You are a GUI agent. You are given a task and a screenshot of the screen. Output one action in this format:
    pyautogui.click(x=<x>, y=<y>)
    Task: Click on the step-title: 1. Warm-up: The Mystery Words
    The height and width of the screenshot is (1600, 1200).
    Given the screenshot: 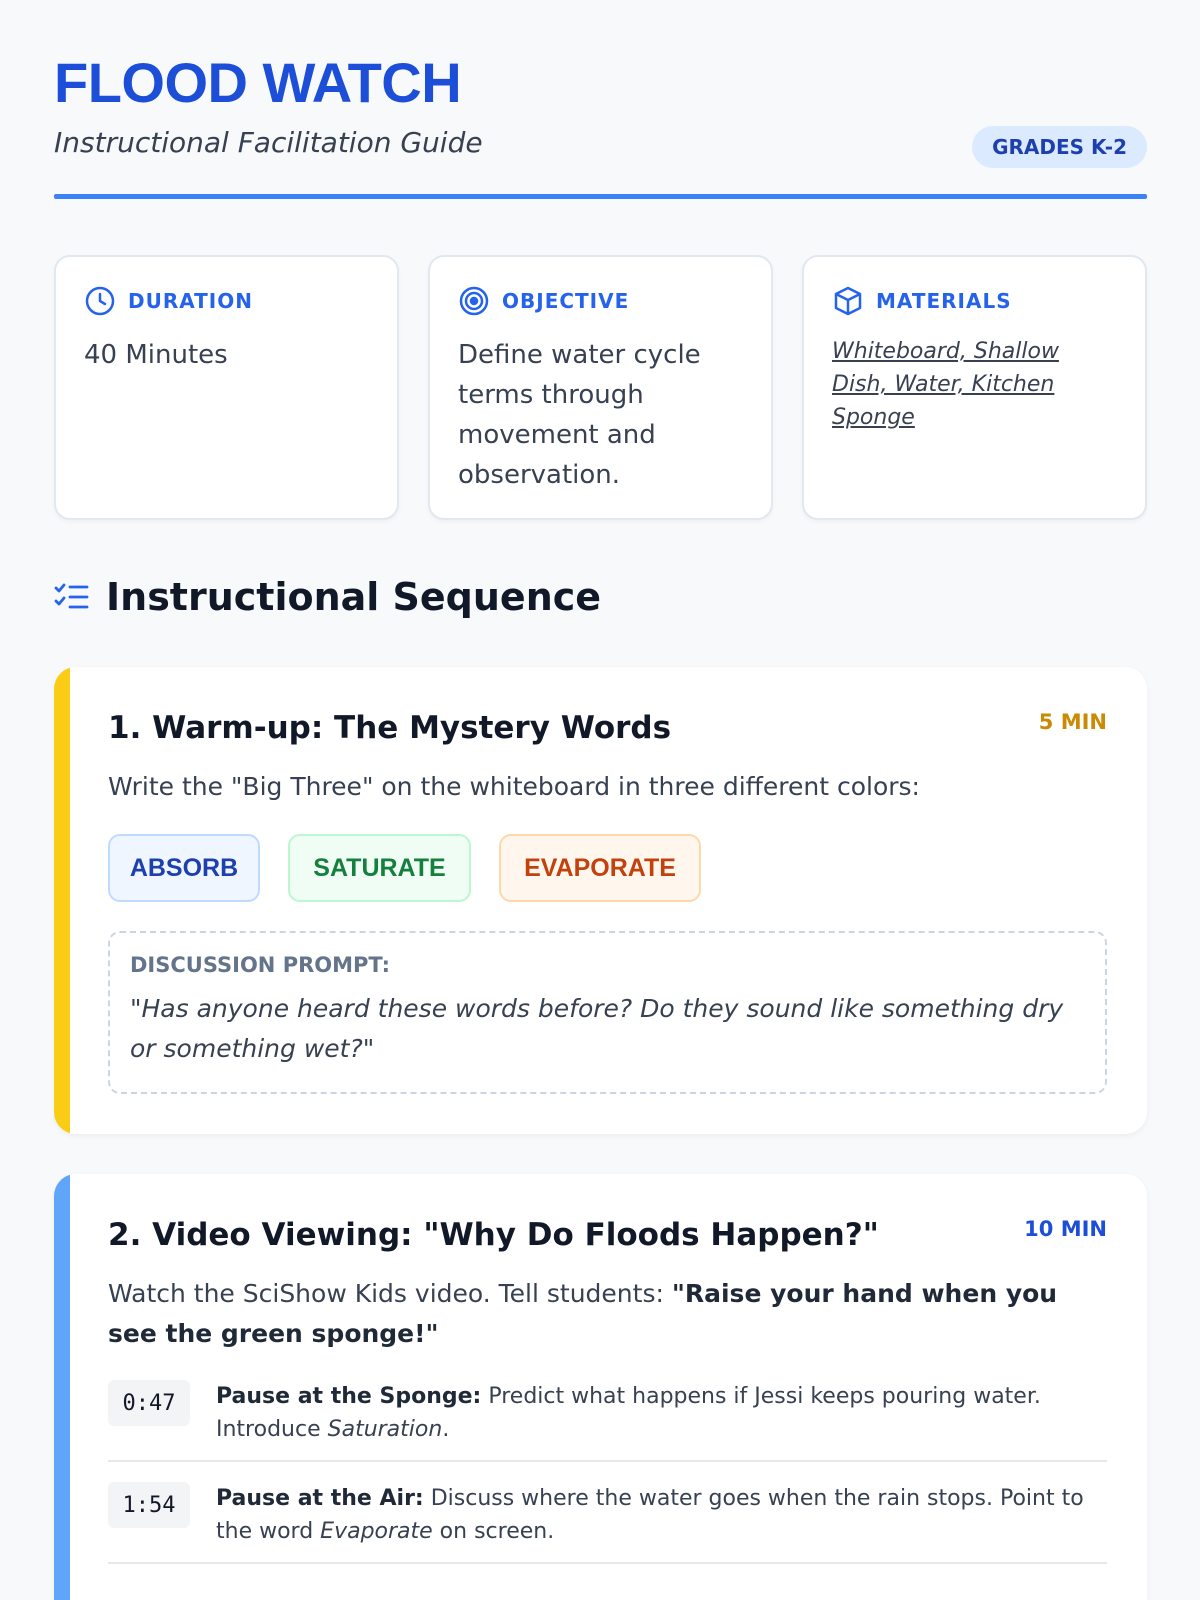 What is the action you would take?
    pyautogui.click(x=390, y=728)
    